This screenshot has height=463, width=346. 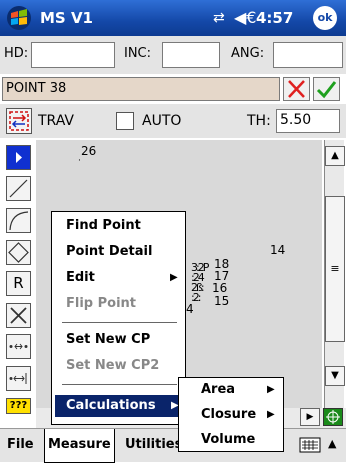 What do you see at coordinates (335, 376) in the screenshot?
I see `scroll-down-button: ▼` at bounding box center [335, 376].